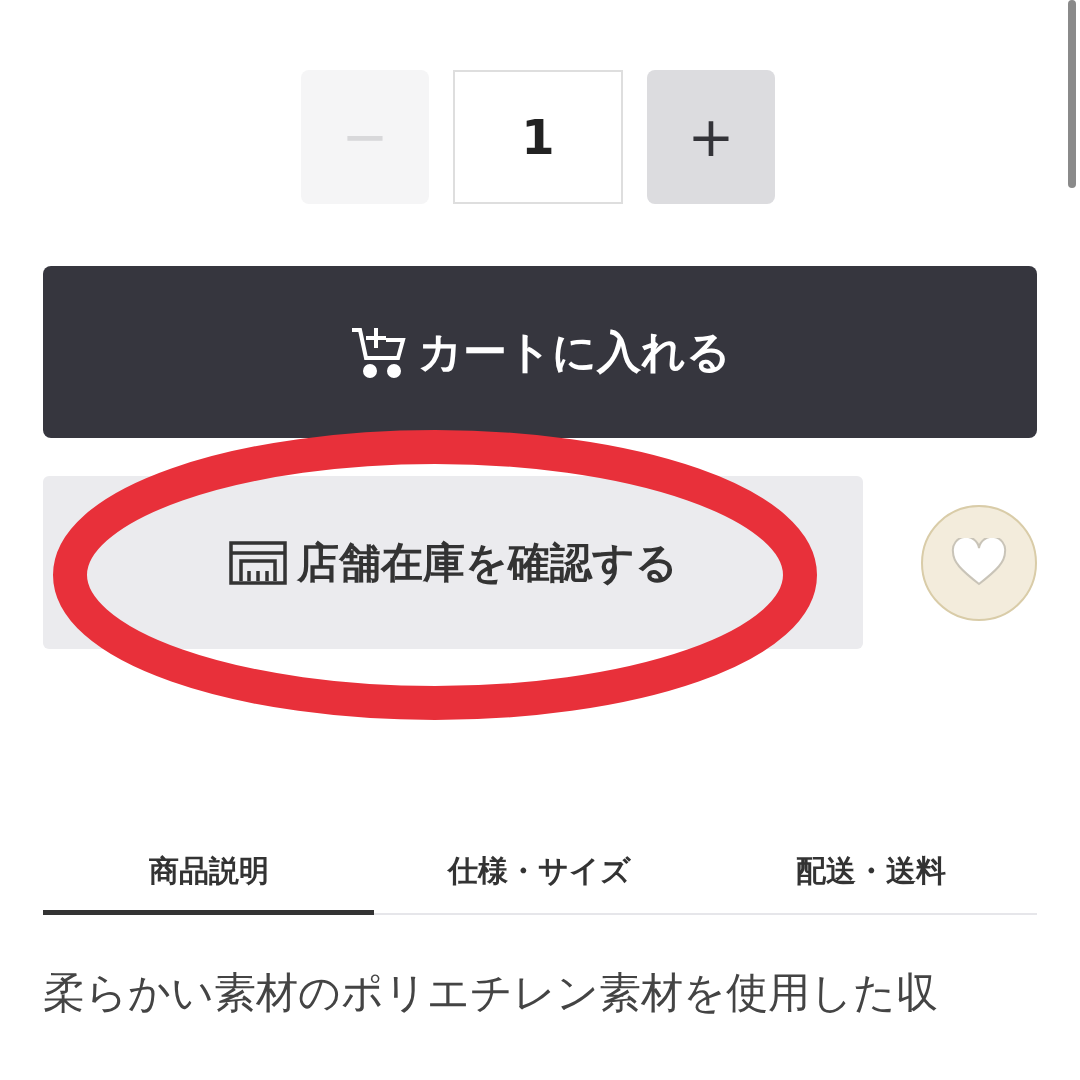 The width and height of the screenshot is (1080, 1080). I want to click on tab: 商品説明, so click(209, 878).